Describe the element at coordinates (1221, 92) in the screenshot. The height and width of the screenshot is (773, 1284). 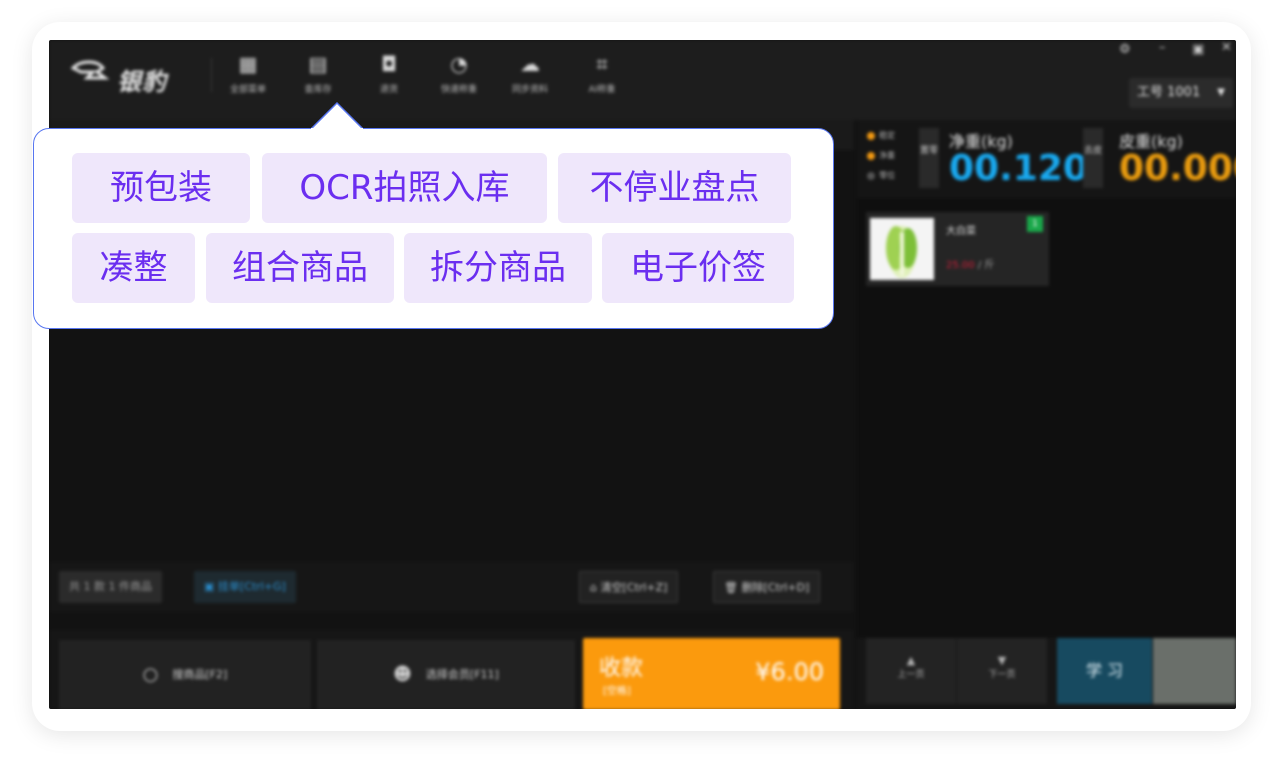
I see `caret-down-icon: ▼` at that location.